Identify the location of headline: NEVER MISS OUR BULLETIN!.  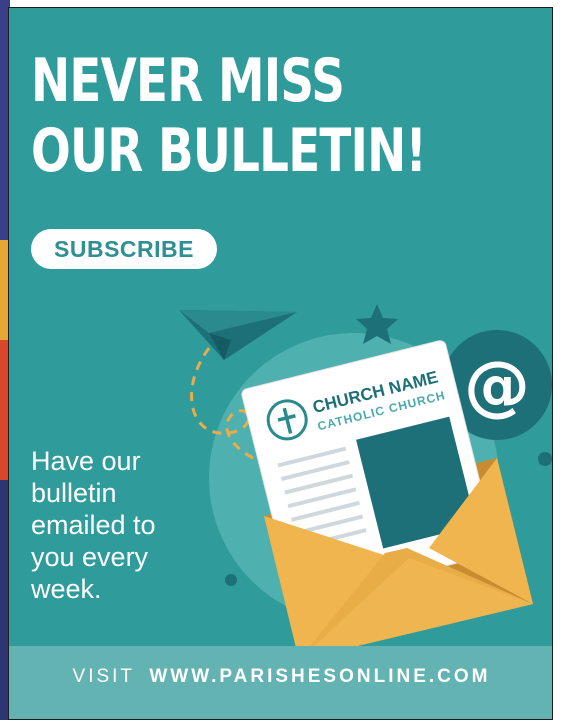
(229, 116).